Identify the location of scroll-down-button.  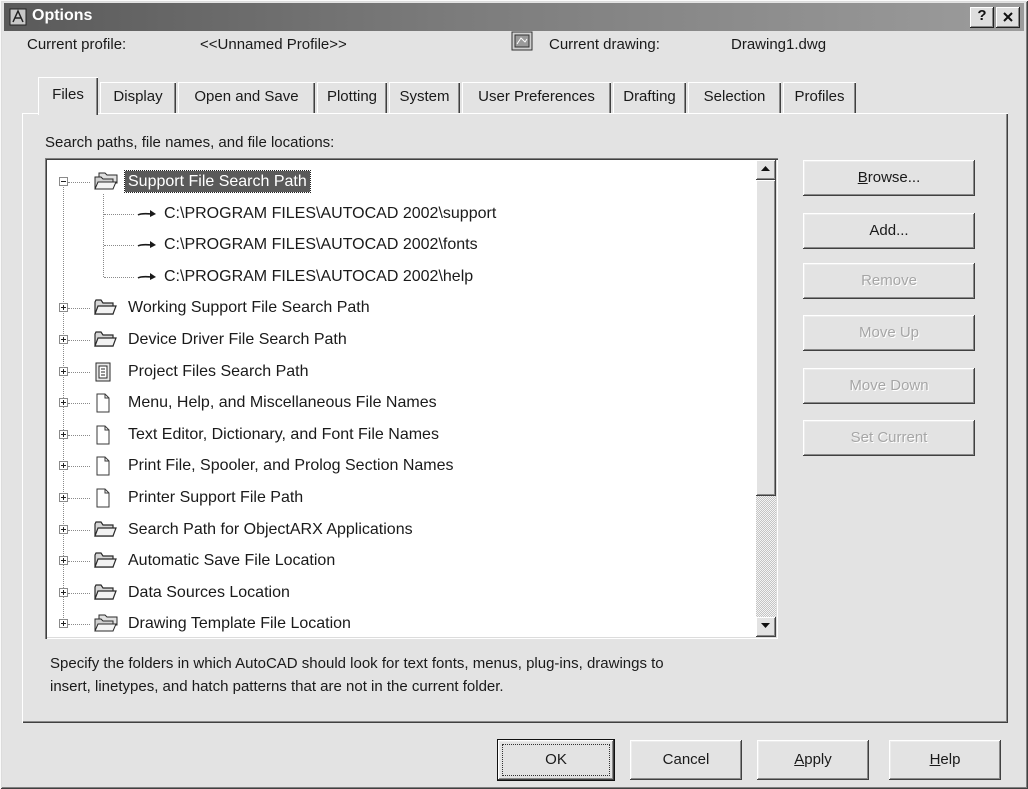
(766, 627).